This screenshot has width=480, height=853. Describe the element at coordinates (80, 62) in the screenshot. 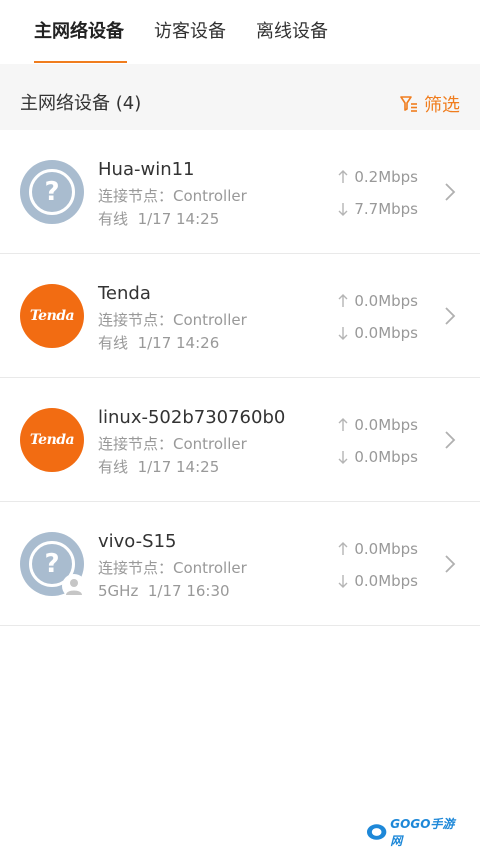

I see `active-tab-indicator` at that location.